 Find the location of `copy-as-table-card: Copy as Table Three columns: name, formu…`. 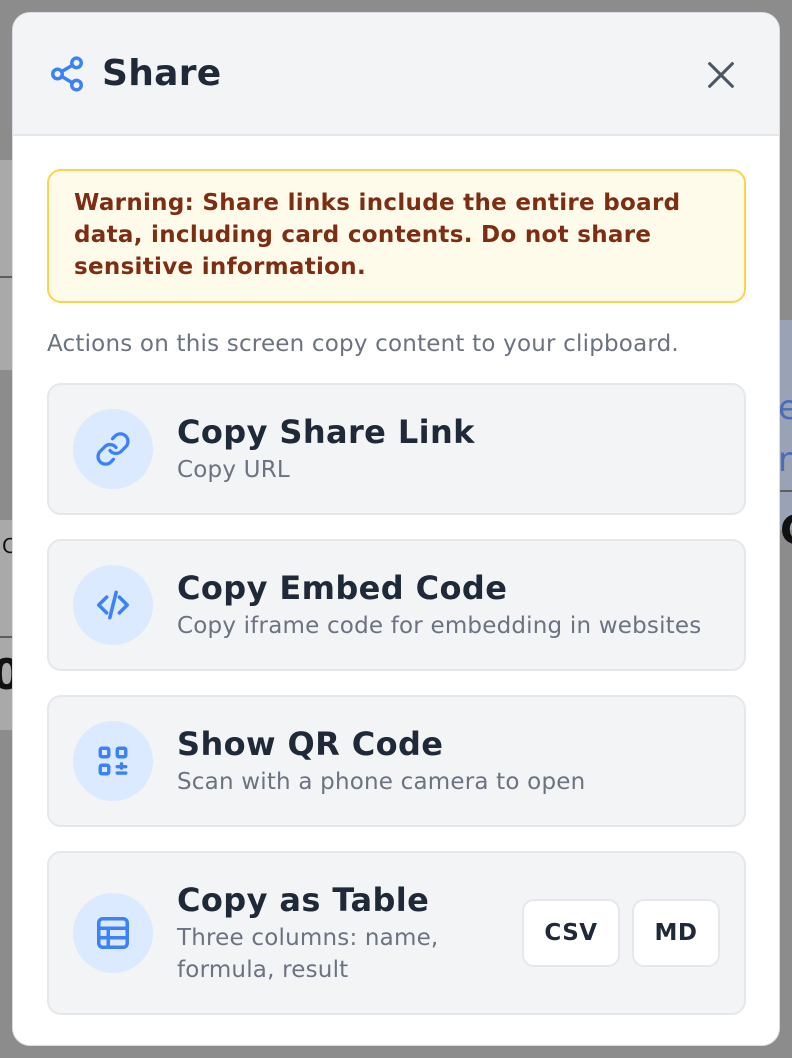

copy-as-table-card: Copy as Table Three columns: name, formu… is located at coordinates (396, 933).